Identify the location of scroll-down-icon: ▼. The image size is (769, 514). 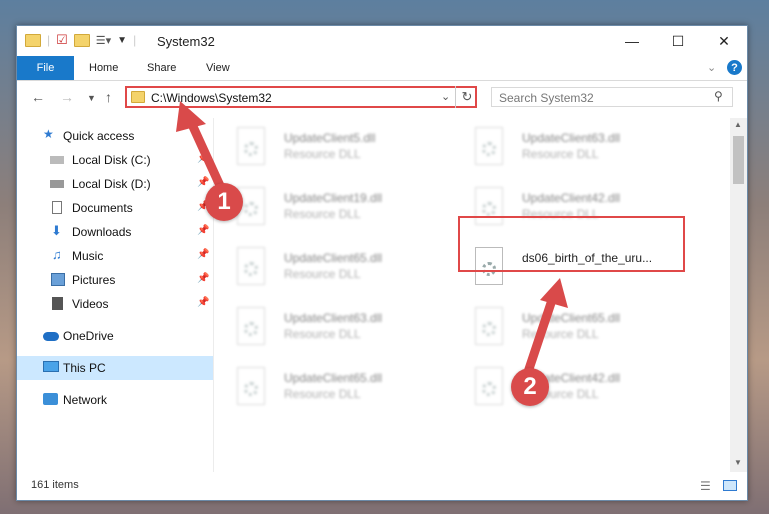
(738, 462).